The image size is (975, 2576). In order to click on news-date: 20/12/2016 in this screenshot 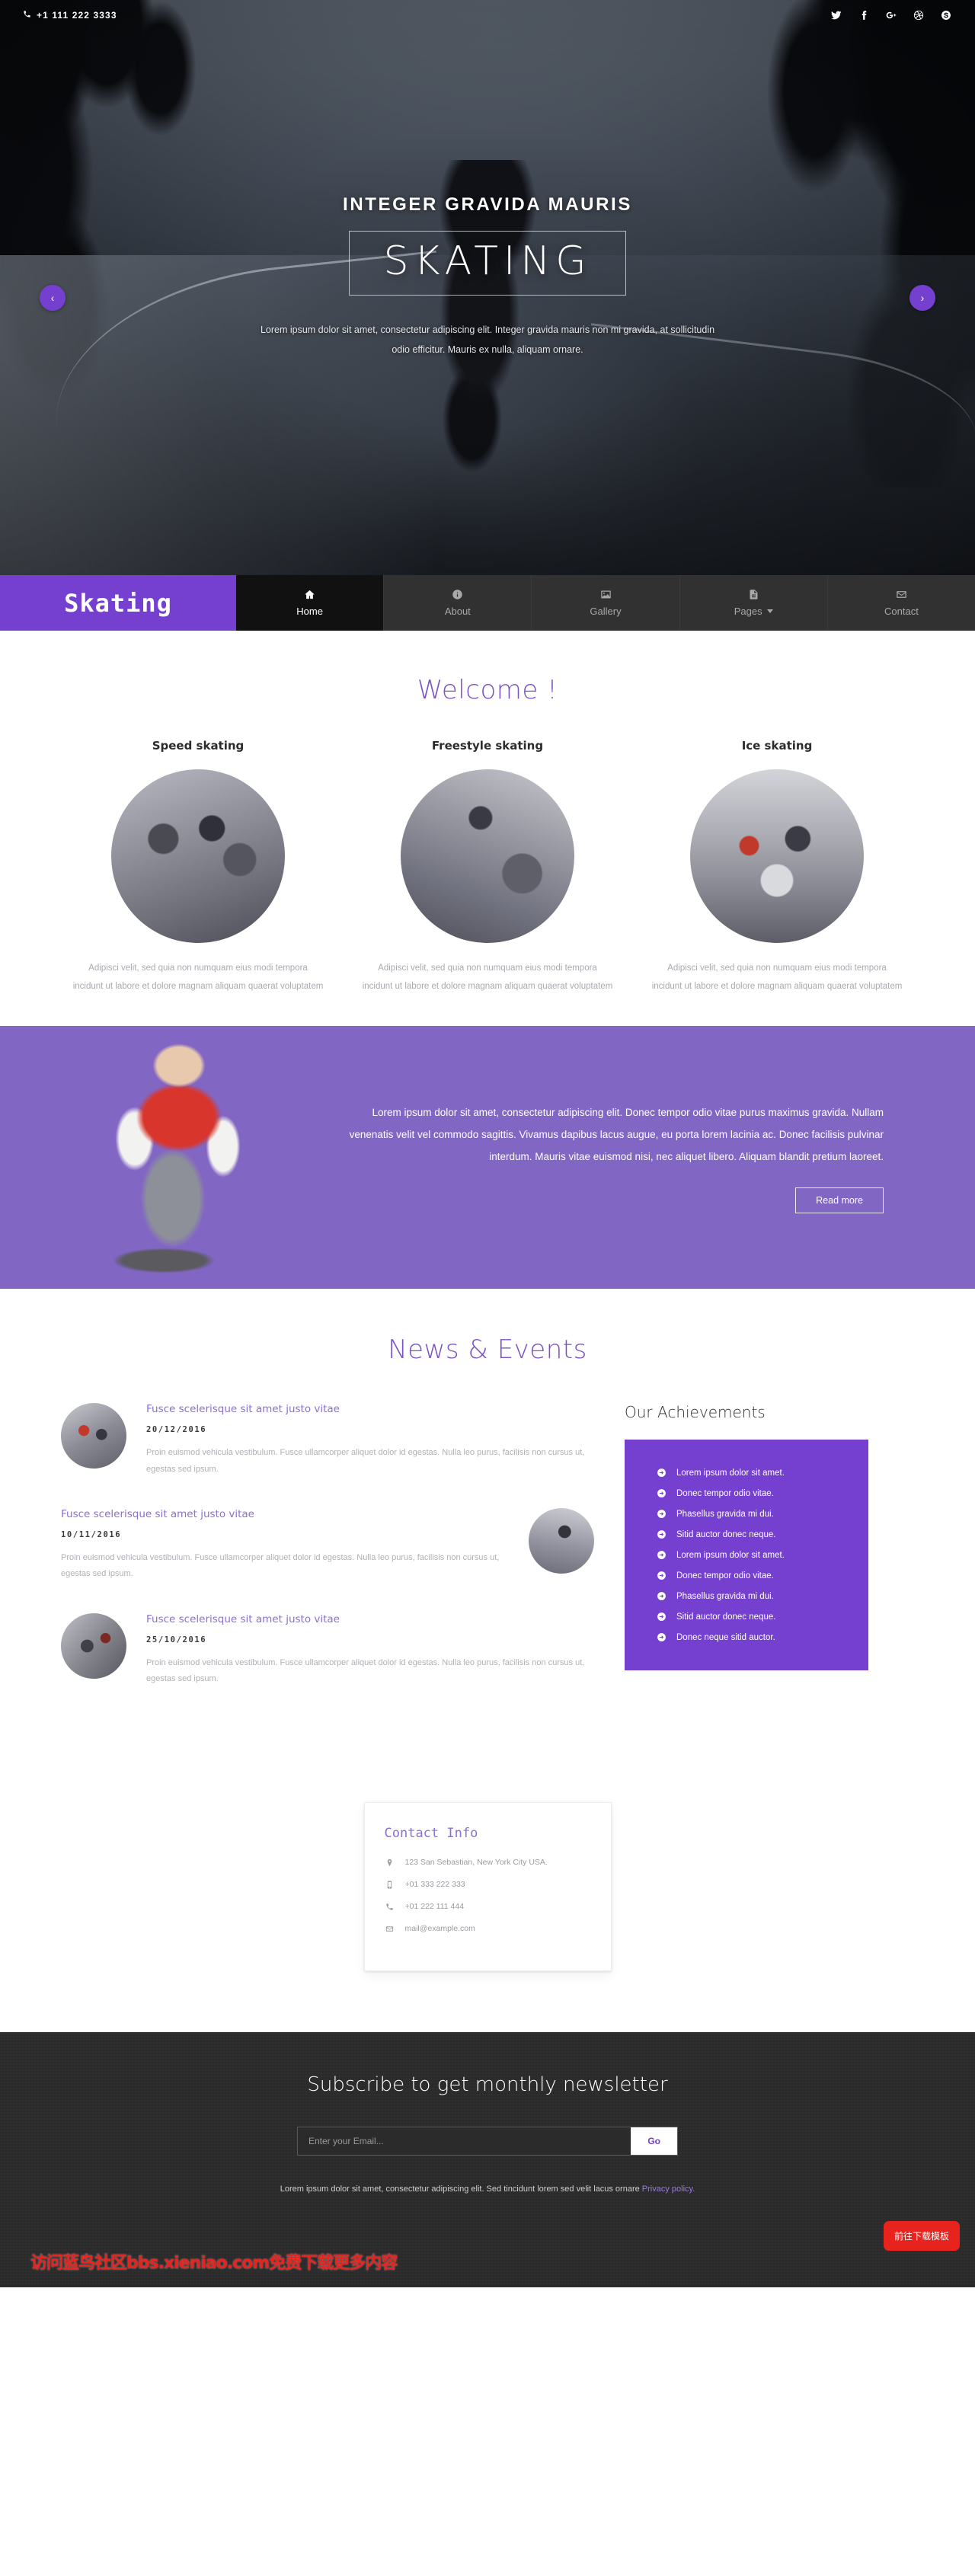, I will do `click(176, 1430)`.